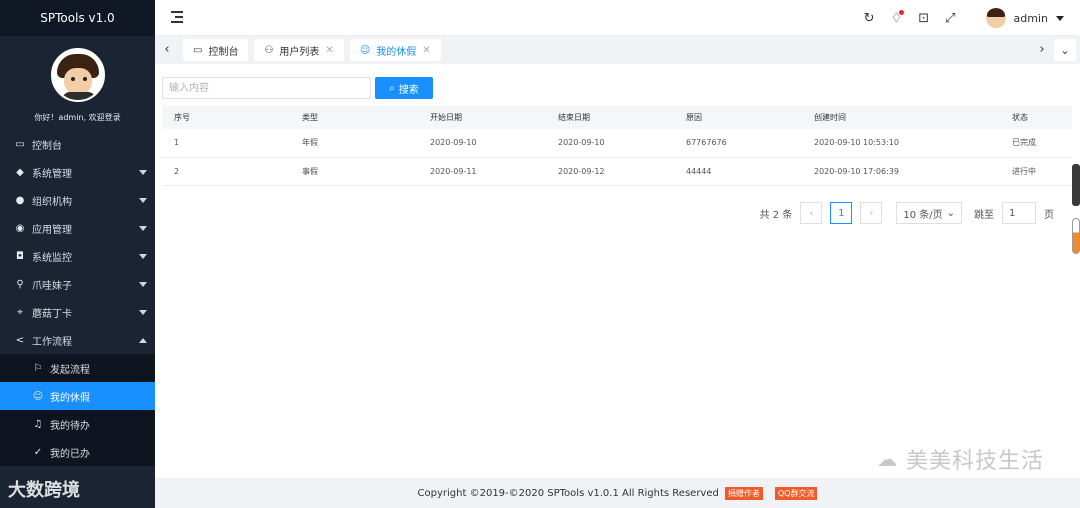 The width and height of the screenshot is (1080, 508). What do you see at coordinates (1024, 18) in the screenshot?
I see `user-menu: admin` at bounding box center [1024, 18].